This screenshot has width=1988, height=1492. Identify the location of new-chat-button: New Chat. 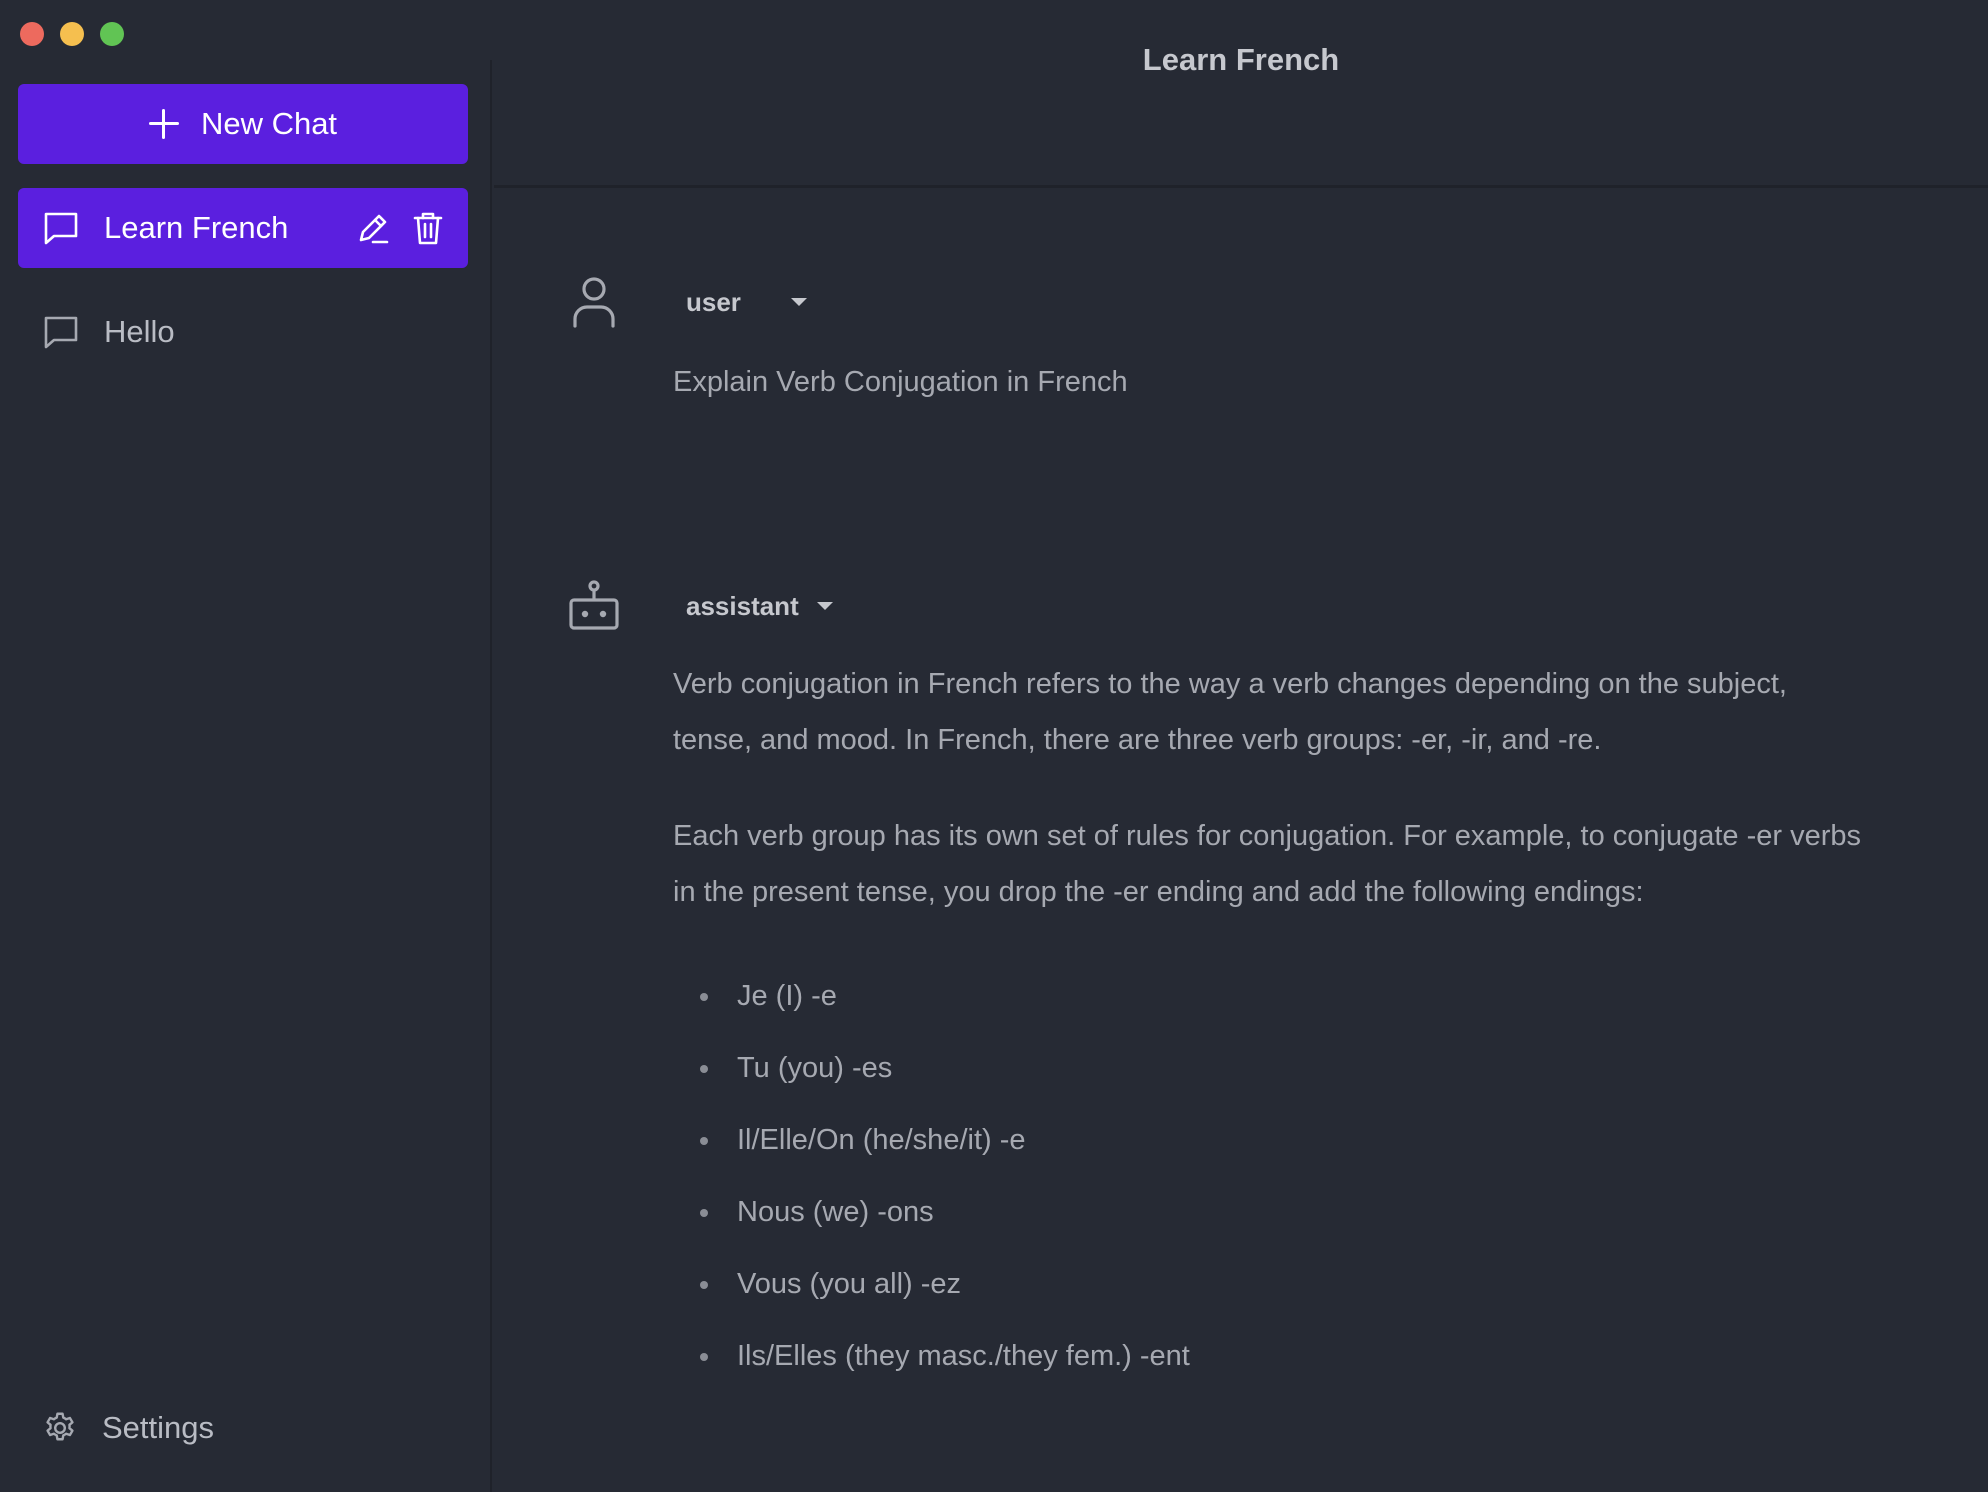
(243, 124).